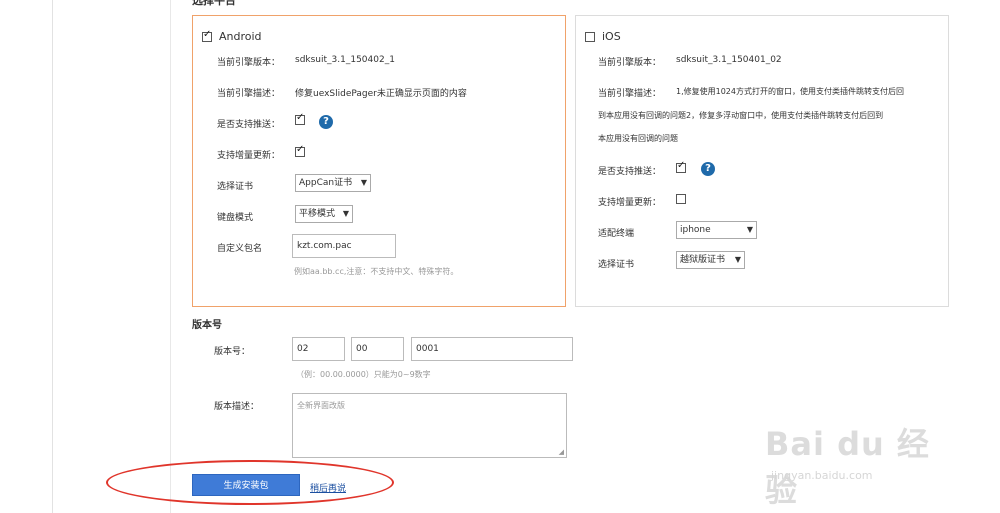  I want to click on ios-device-value: iphone, so click(695, 230).